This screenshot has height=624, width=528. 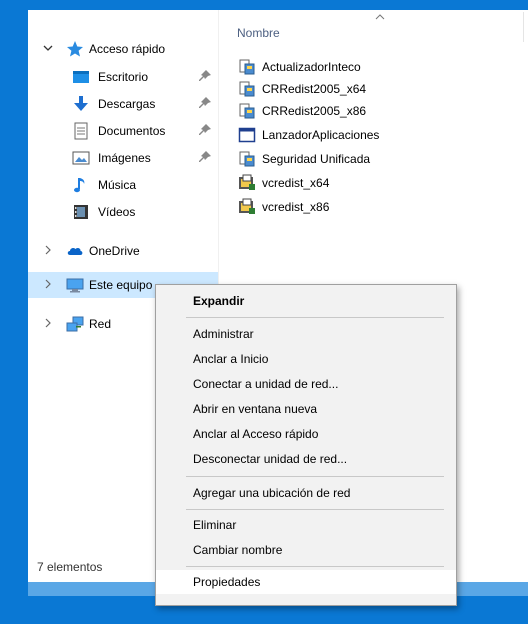 I want to click on nav-item-musica: Música, so click(x=123, y=185).